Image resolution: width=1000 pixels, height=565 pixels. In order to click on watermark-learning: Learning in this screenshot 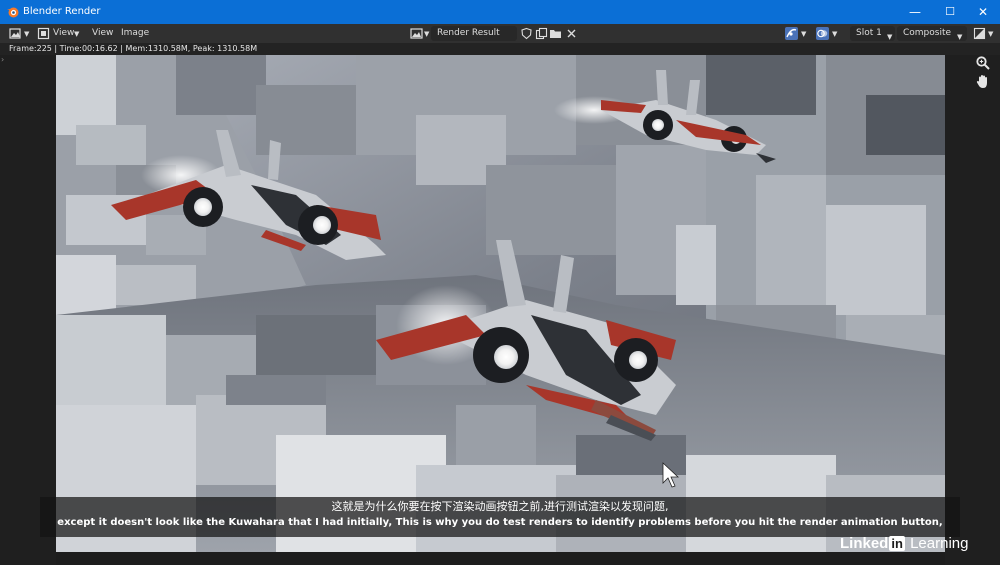, I will do `click(937, 543)`.